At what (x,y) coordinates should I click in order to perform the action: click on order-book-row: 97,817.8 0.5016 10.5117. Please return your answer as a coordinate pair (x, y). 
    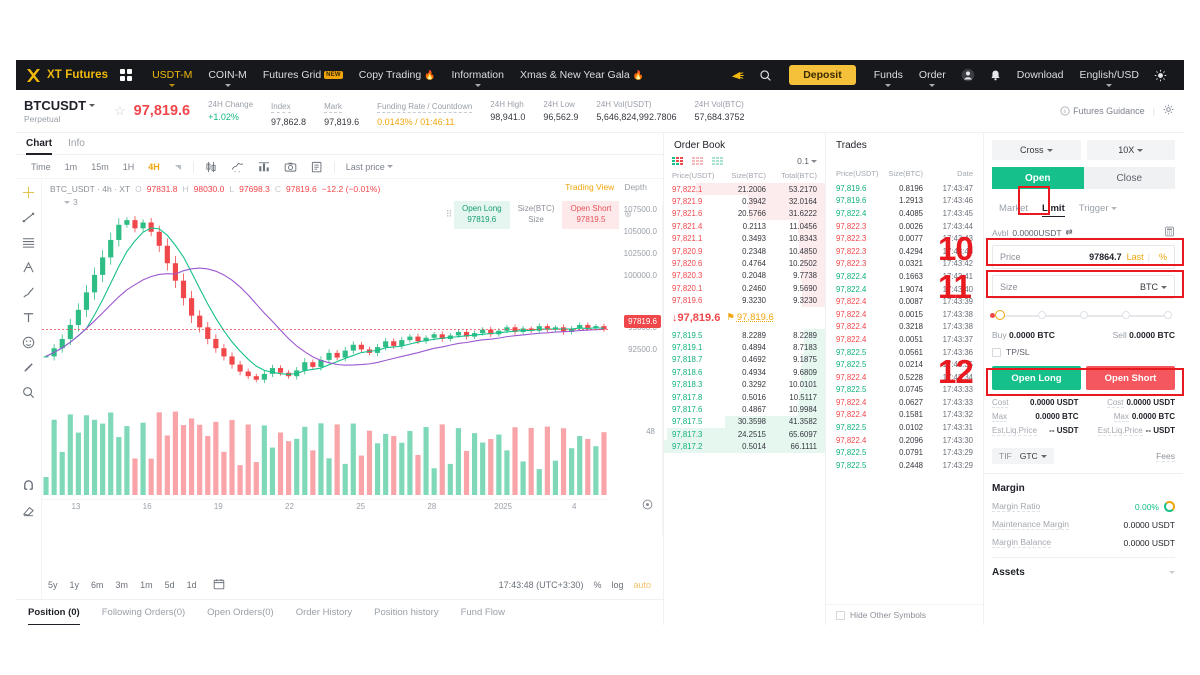
    Looking at the image, I should click on (744, 397).